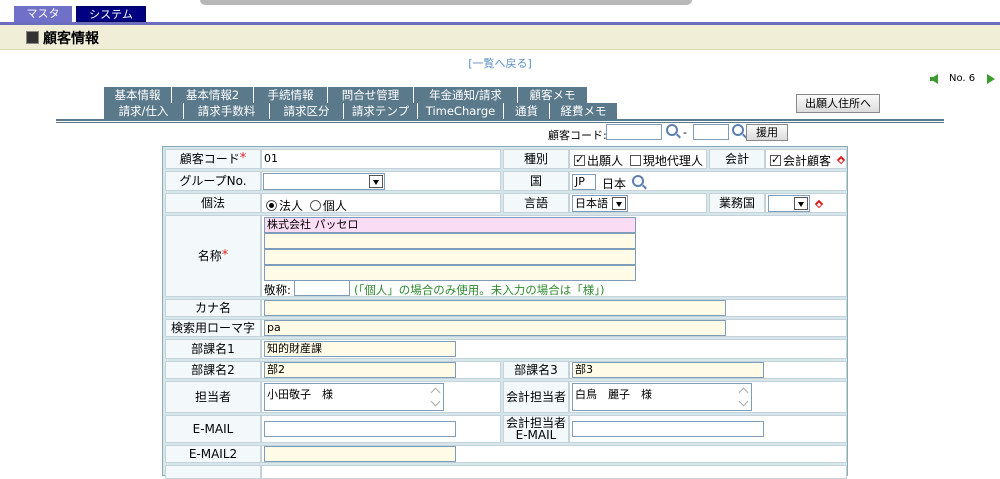 Image resolution: width=1000 pixels, height=479 pixels. Describe the element at coordinates (495, 328) in the screenshot. I see `romaji-input: pa` at that location.